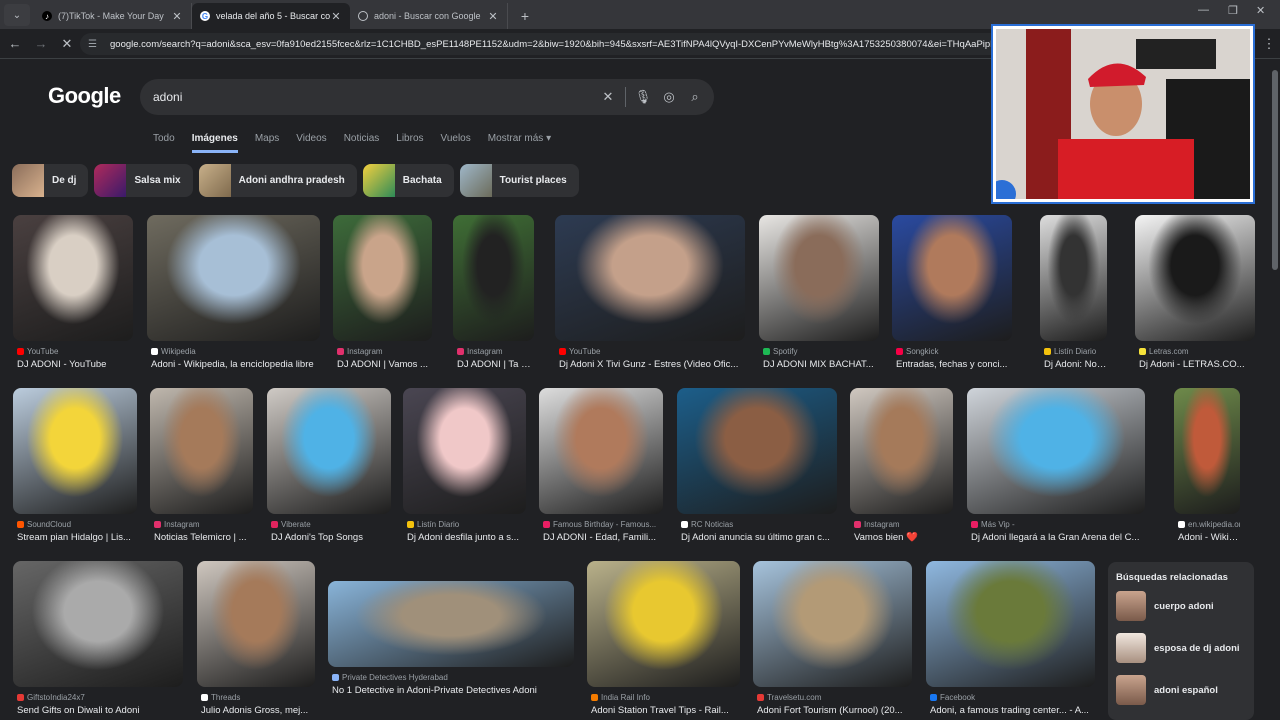  What do you see at coordinates (408, 180) in the screenshot?
I see `chip-bachata: Bachata` at bounding box center [408, 180].